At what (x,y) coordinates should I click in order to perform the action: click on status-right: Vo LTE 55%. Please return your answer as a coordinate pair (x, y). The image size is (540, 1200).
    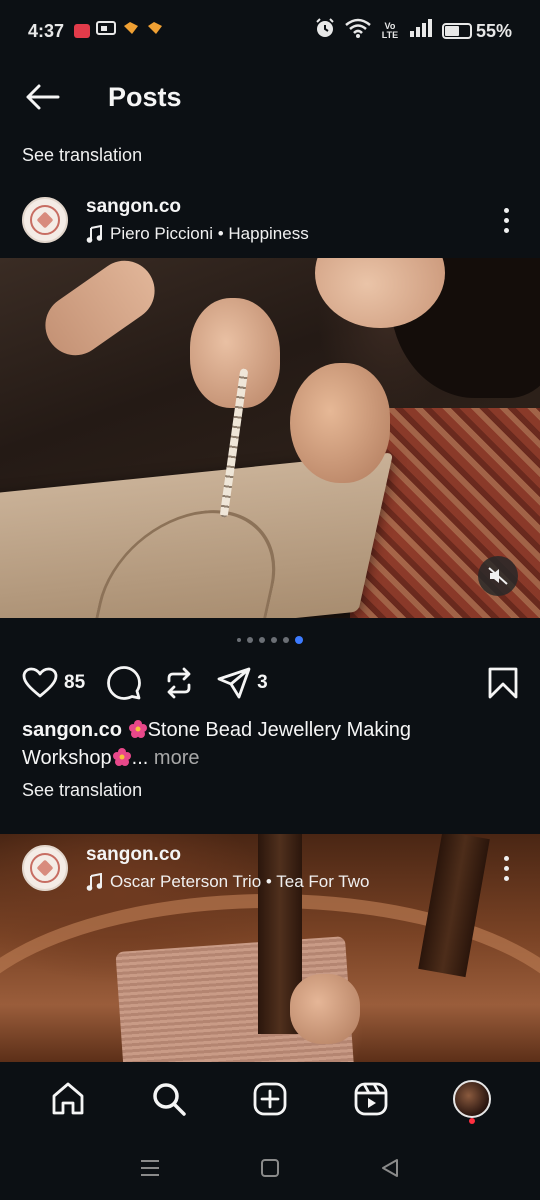
    Looking at the image, I should click on (413, 31).